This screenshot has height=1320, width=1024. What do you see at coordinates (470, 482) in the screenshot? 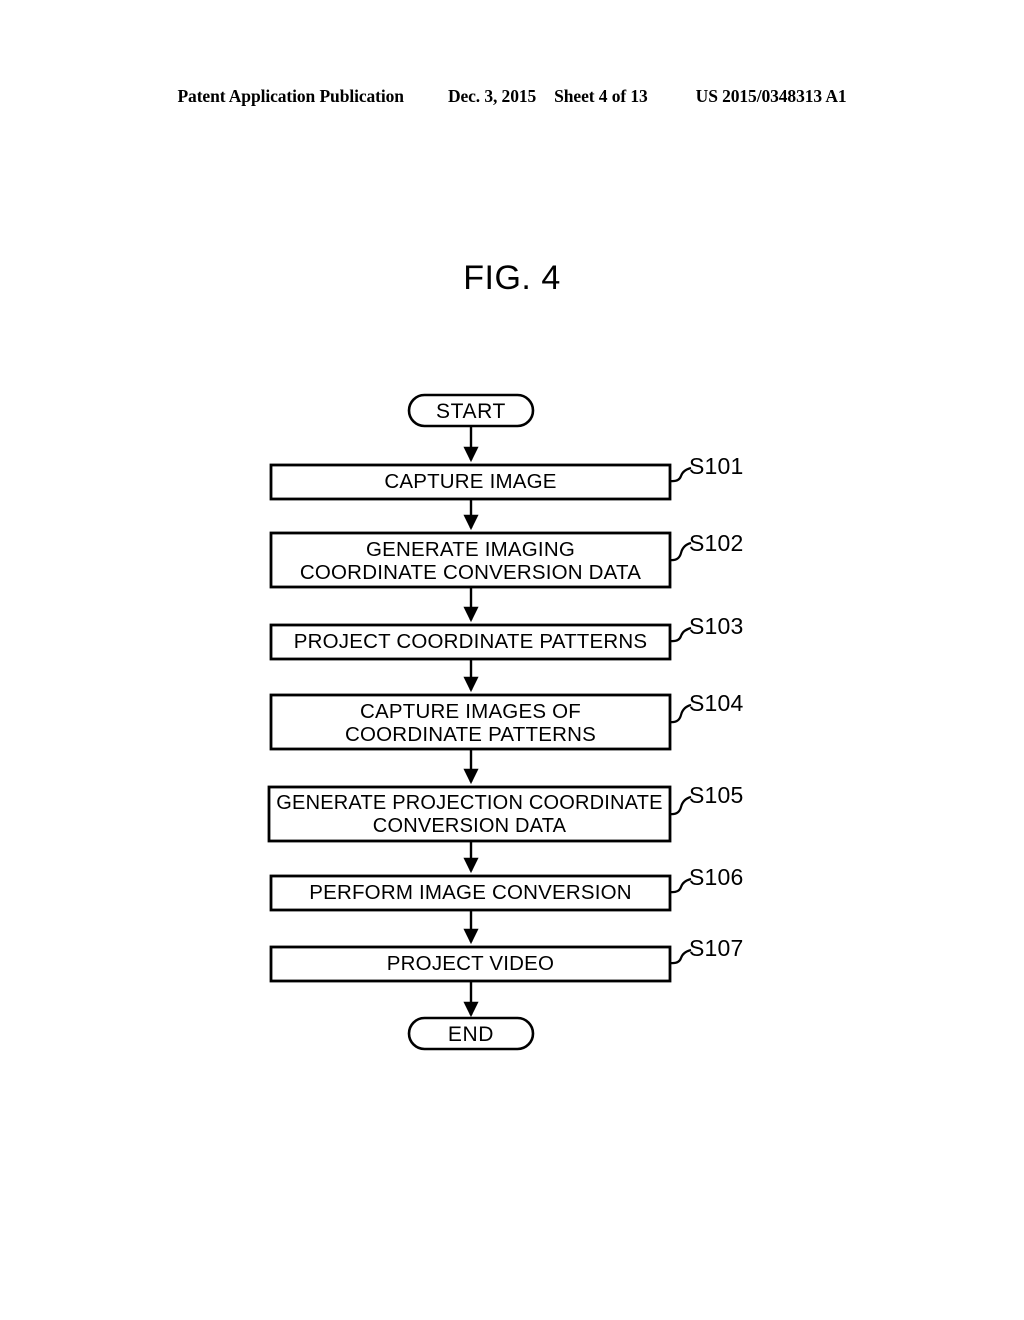
I see `process-box-s101` at bounding box center [470, 482].